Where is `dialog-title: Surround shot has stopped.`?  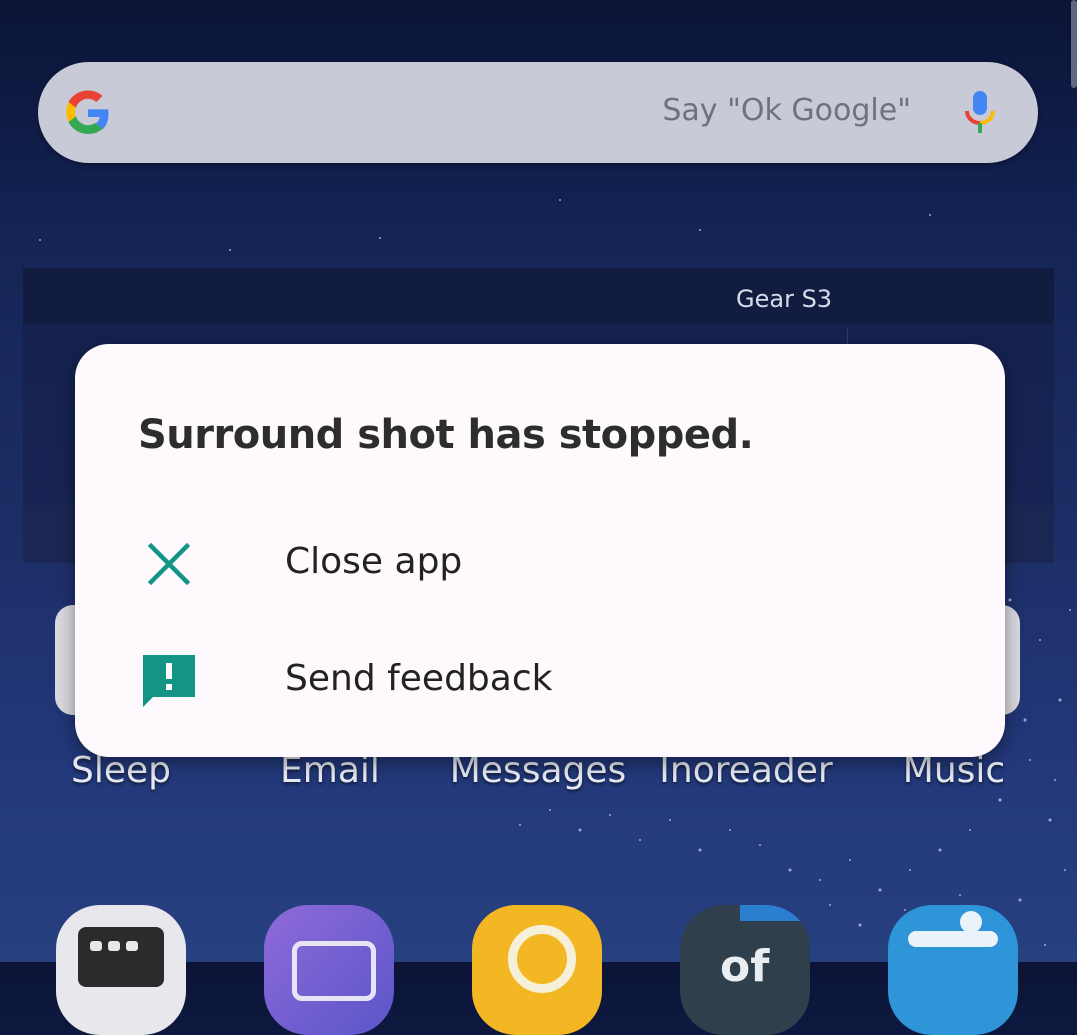 dialog-title: Surround shot has stopped. is located at coordinates (446, 435).